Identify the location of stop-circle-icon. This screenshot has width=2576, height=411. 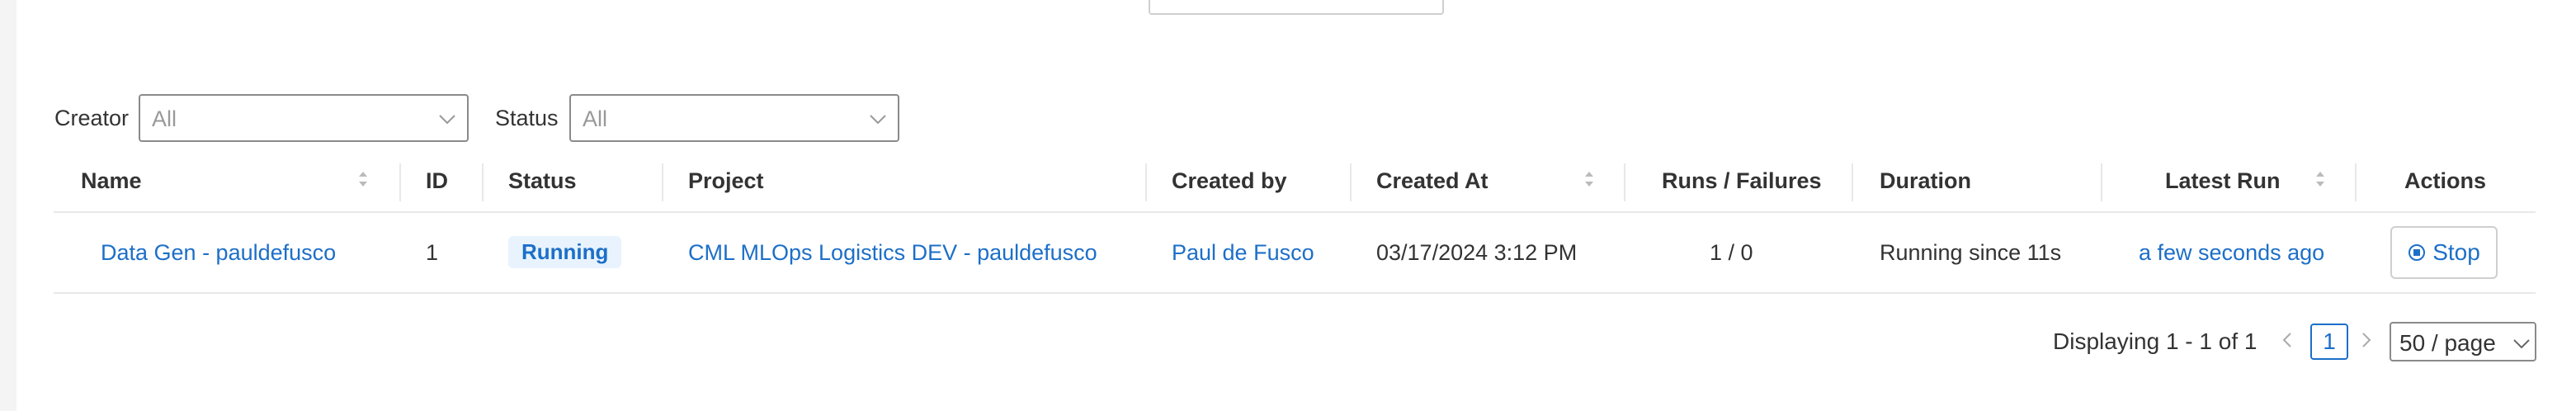
(2417, 253).